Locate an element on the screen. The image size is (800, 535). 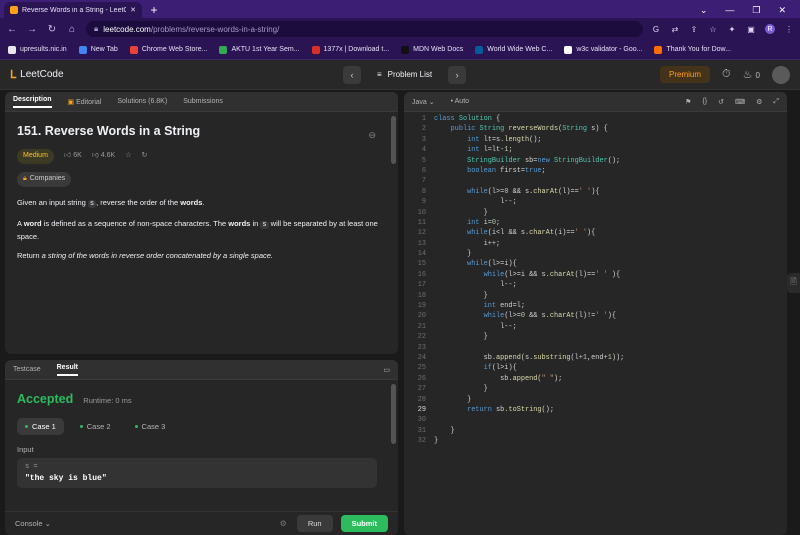
streak-fire-icon: ♨ 0 is located at coordinates (751, 74).